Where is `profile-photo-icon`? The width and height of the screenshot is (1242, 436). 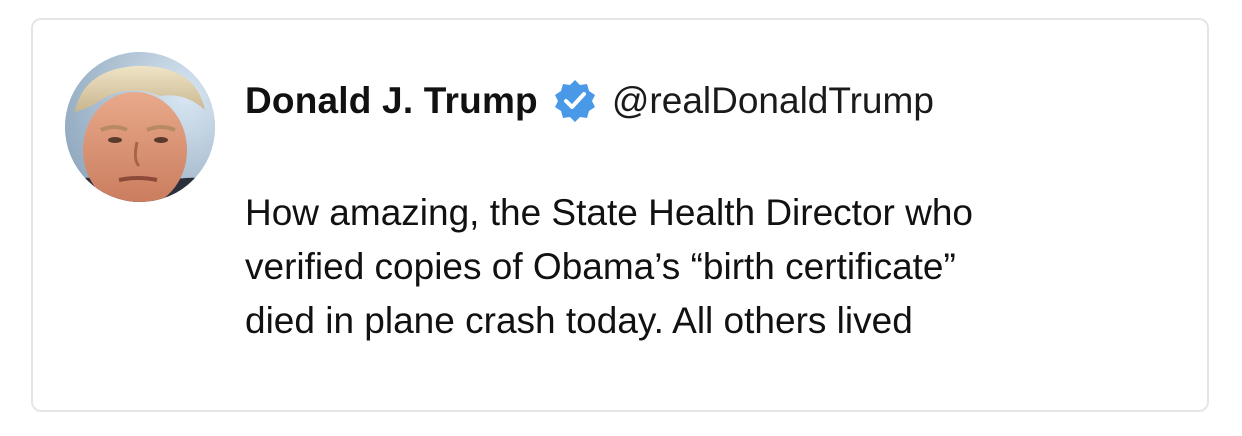 profile-photo-icon is located at coordinates (140, 127).